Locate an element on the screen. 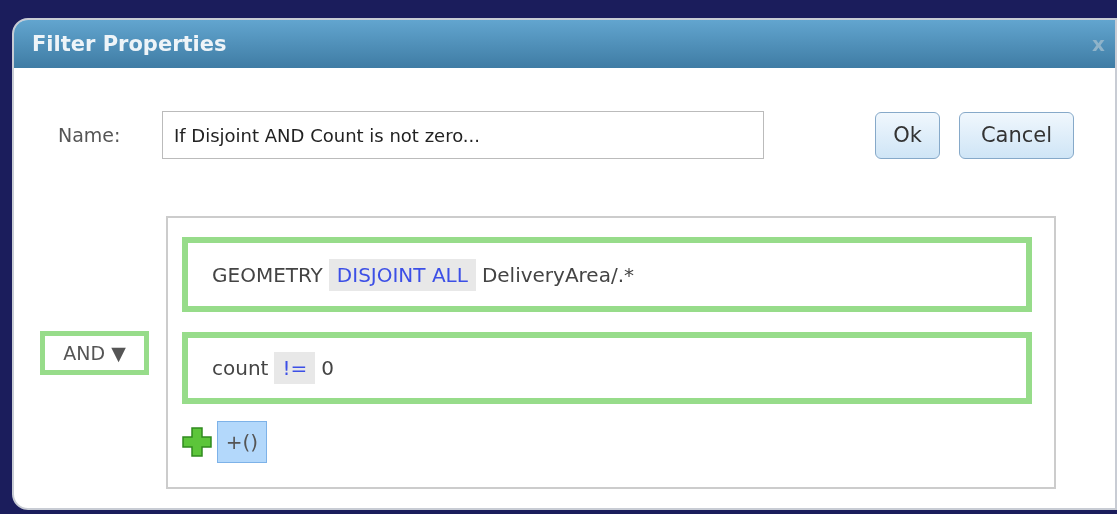 Image resolution: width=1117 pixels, height=514 pixels. add-plus-icon is located at coordinates (197, 442).